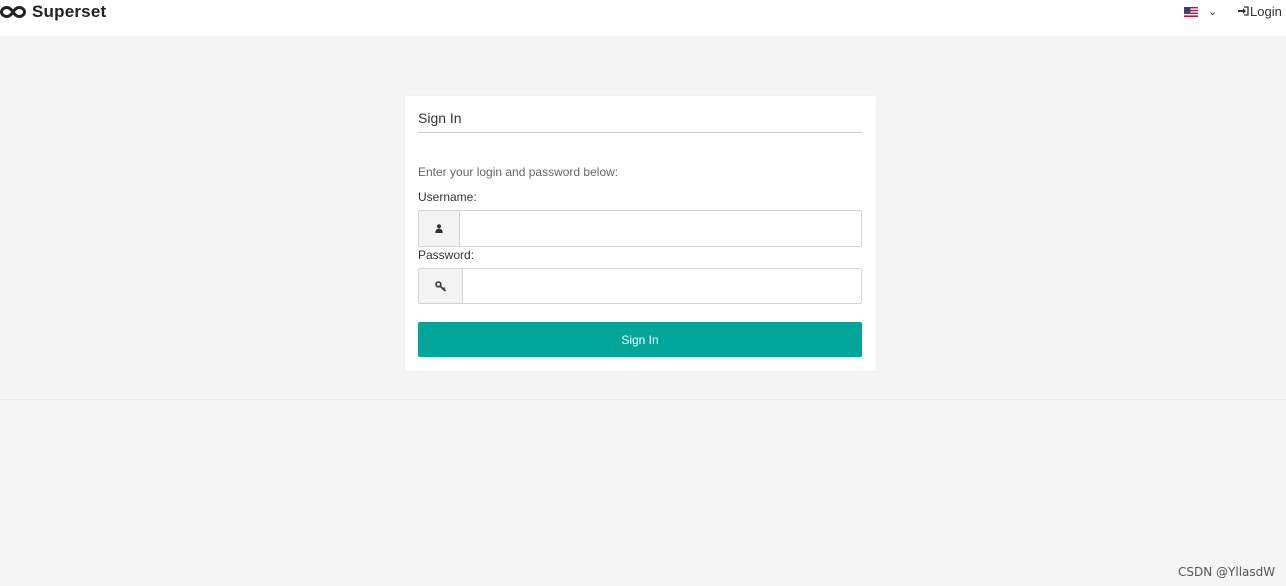 The height and width of the screenshot is (586, 1286). What do you see at coordinates (643, 18) in the screenshot?
I see `top-navbar: Superset ⌄ Login` at bounding box center [643, 18].